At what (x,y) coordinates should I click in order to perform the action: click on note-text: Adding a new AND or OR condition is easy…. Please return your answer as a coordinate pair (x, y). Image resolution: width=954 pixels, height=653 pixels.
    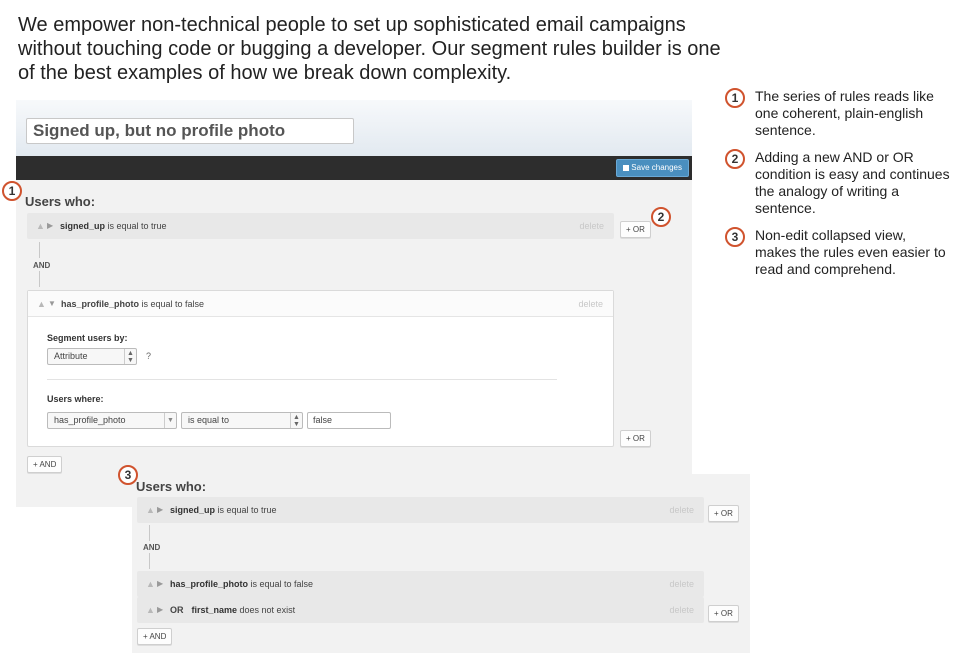
    Looking at the image, I should click on (852, 182).